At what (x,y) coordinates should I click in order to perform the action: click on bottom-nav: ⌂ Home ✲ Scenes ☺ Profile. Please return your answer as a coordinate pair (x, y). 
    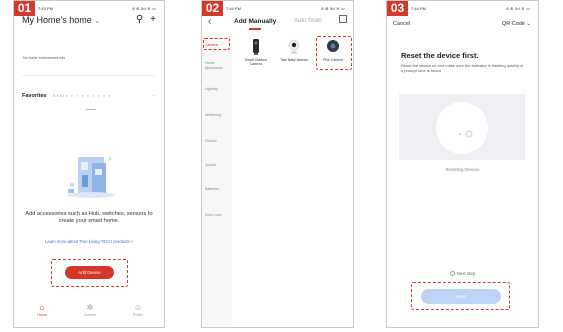
    Looking at the image, I should click on (89, 313).